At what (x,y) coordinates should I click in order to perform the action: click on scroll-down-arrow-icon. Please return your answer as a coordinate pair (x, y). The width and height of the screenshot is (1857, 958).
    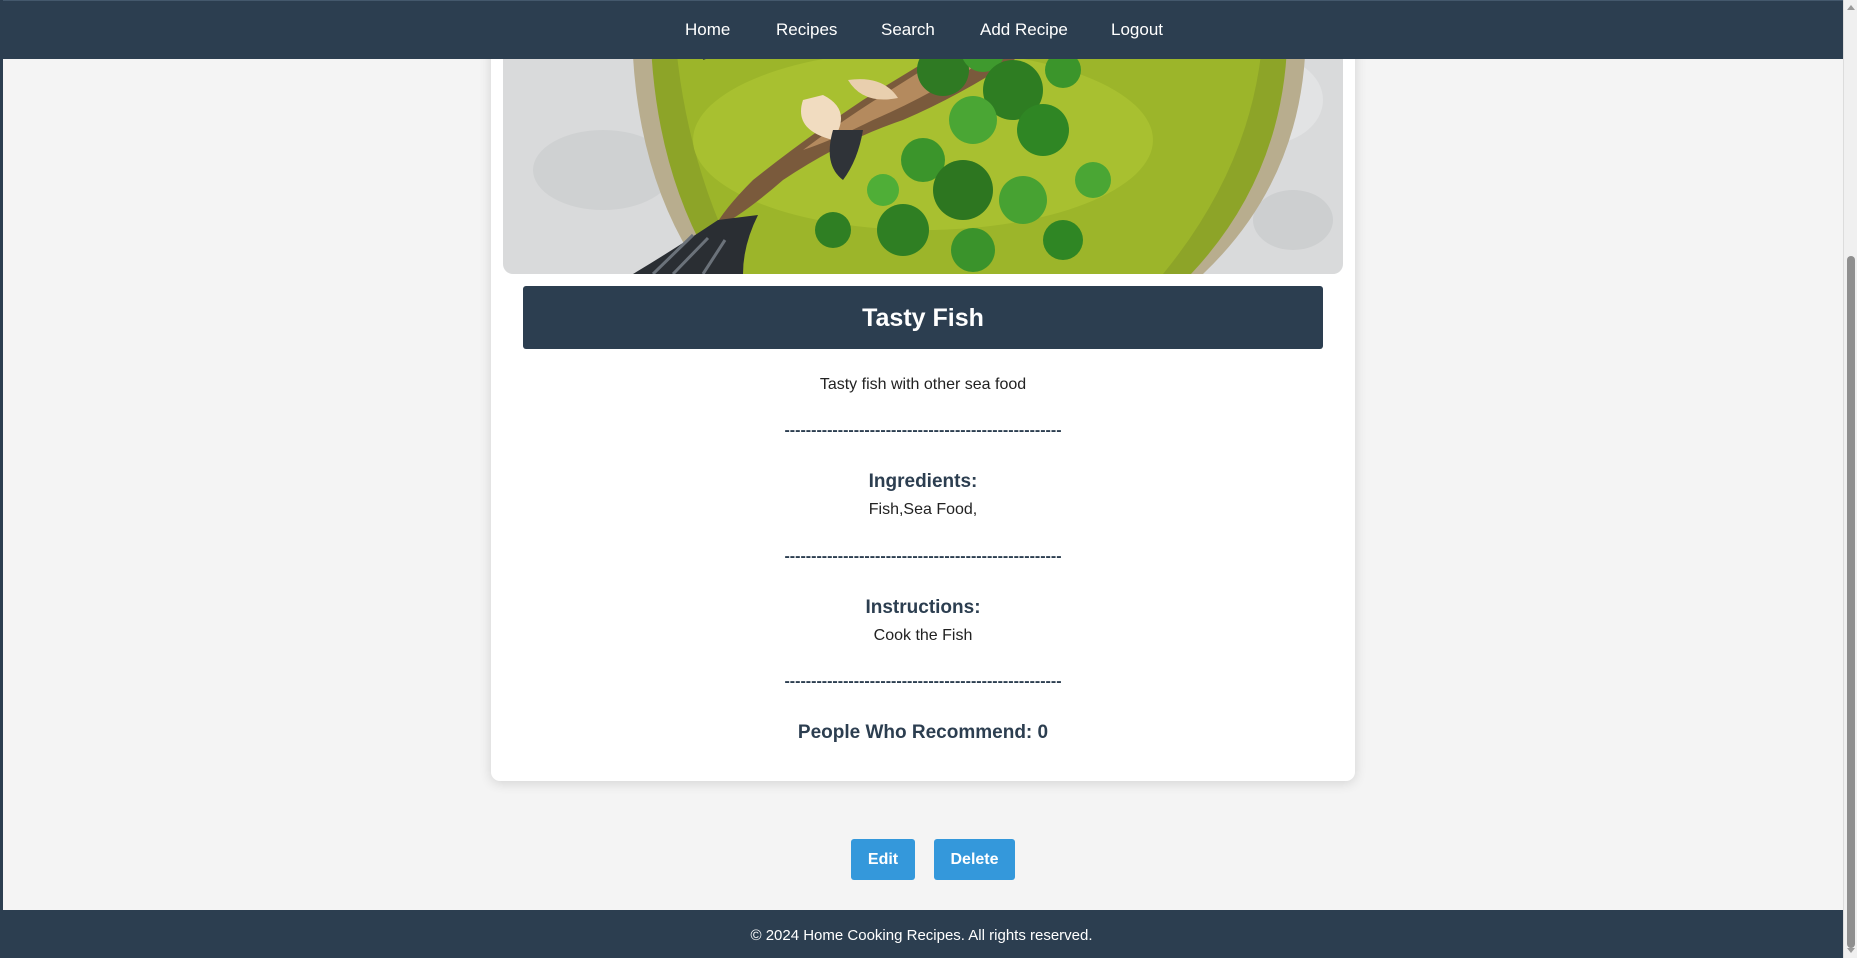
    Looking at the image, I should click on (1851, 950).